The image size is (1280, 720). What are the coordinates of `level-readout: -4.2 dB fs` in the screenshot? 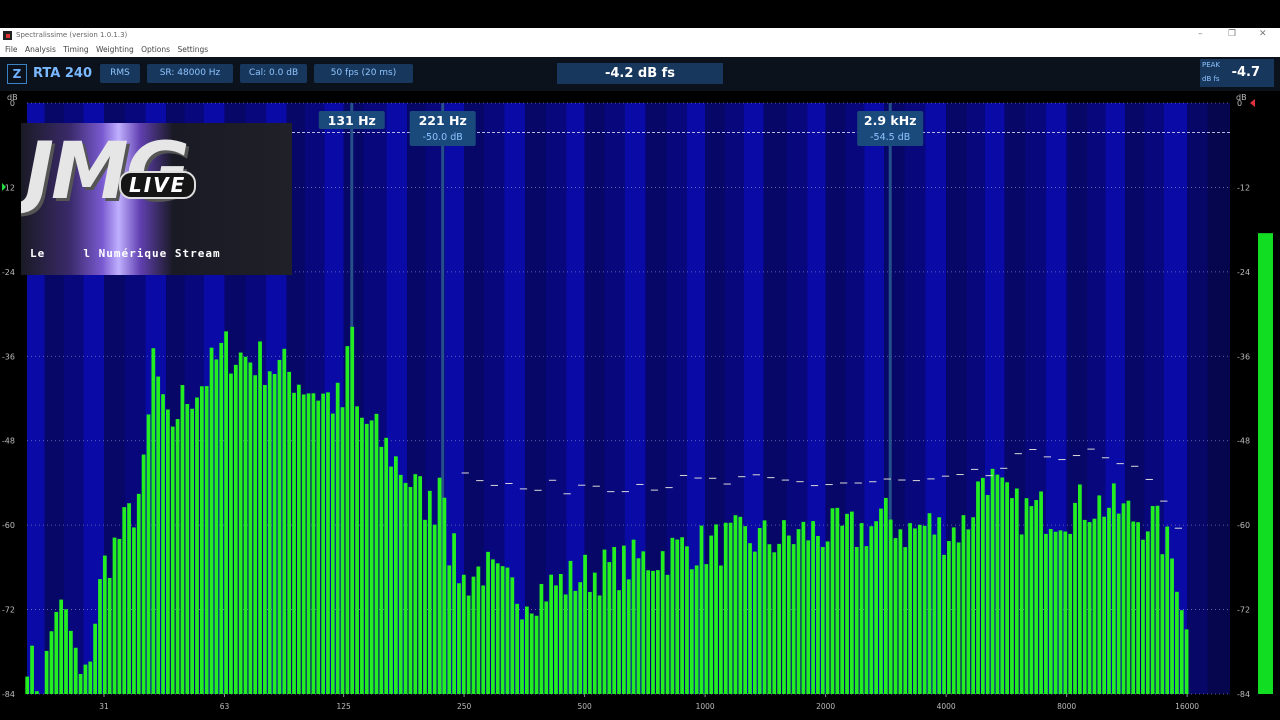 It's located at (640, 73).